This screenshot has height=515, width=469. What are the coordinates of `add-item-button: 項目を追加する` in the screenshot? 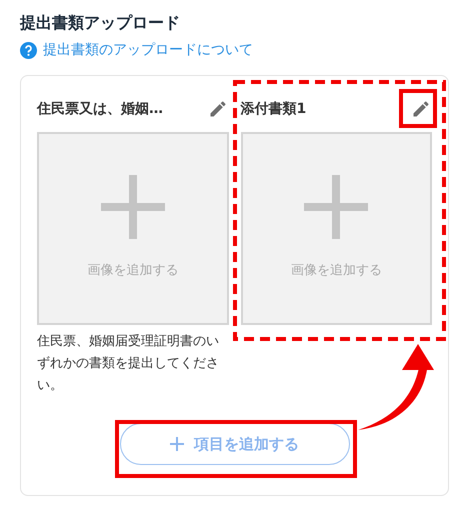 It's located at (235, 444).